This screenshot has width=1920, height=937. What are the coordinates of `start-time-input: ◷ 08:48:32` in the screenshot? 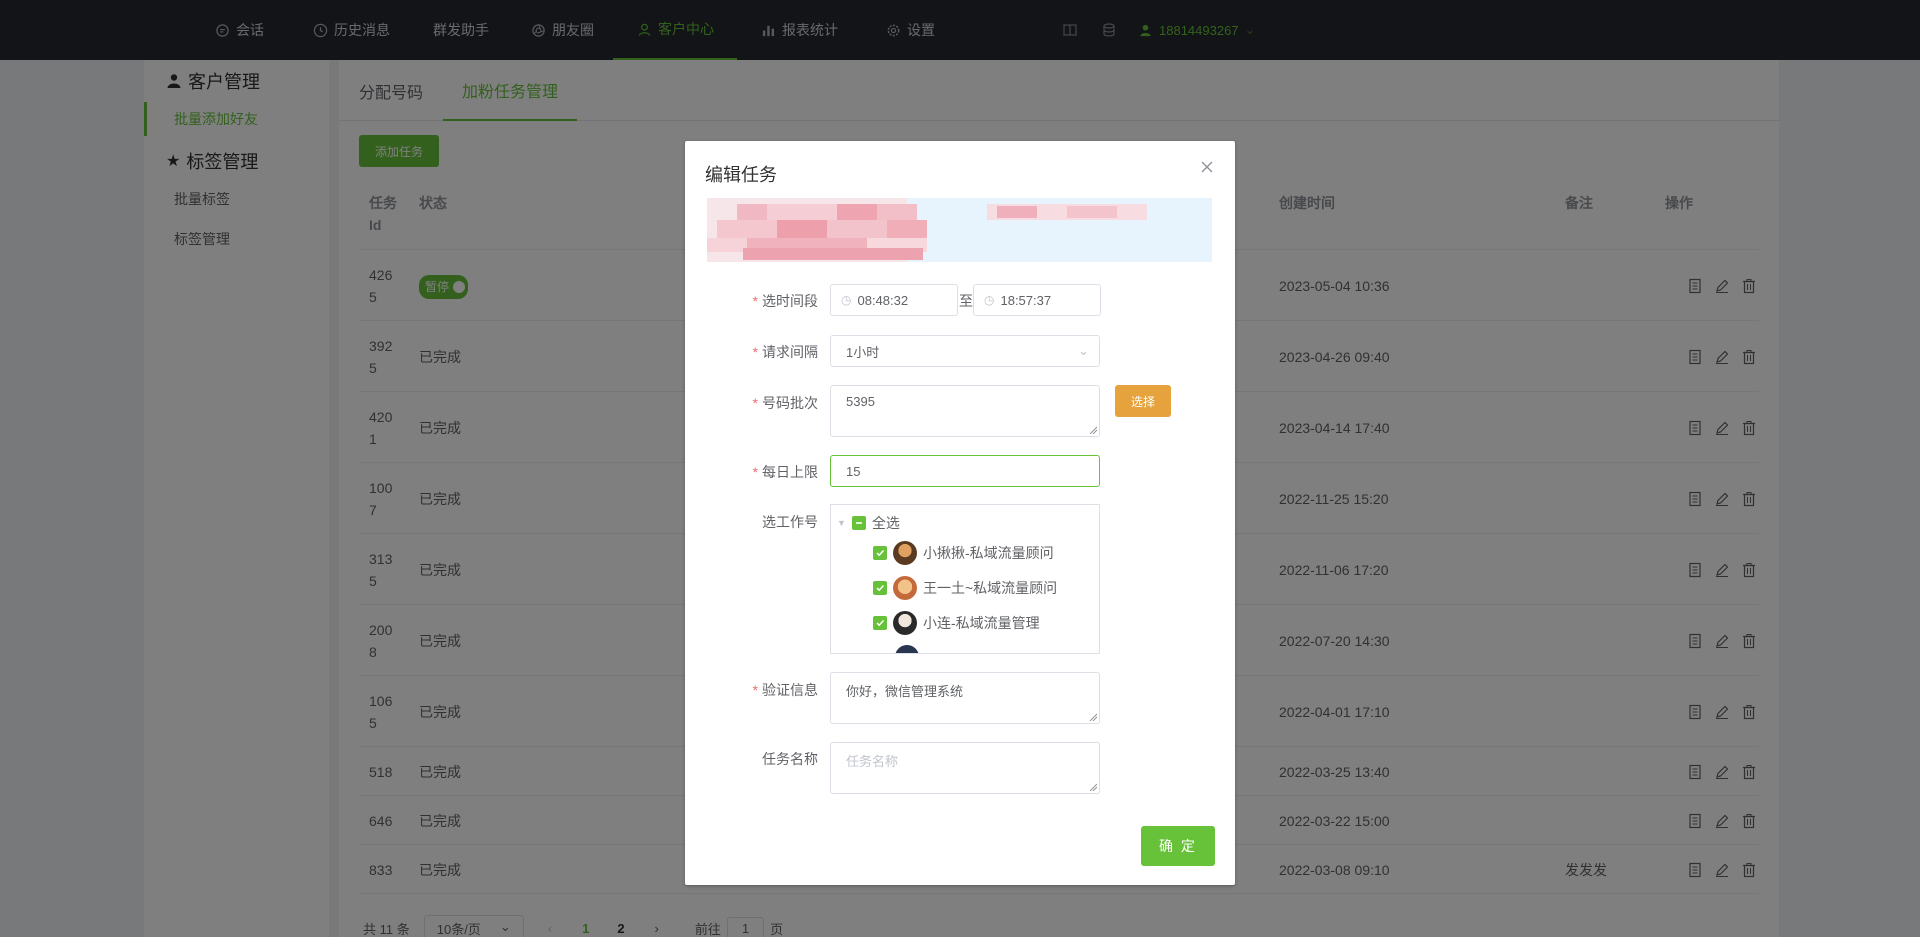 It's located at (894, 300).